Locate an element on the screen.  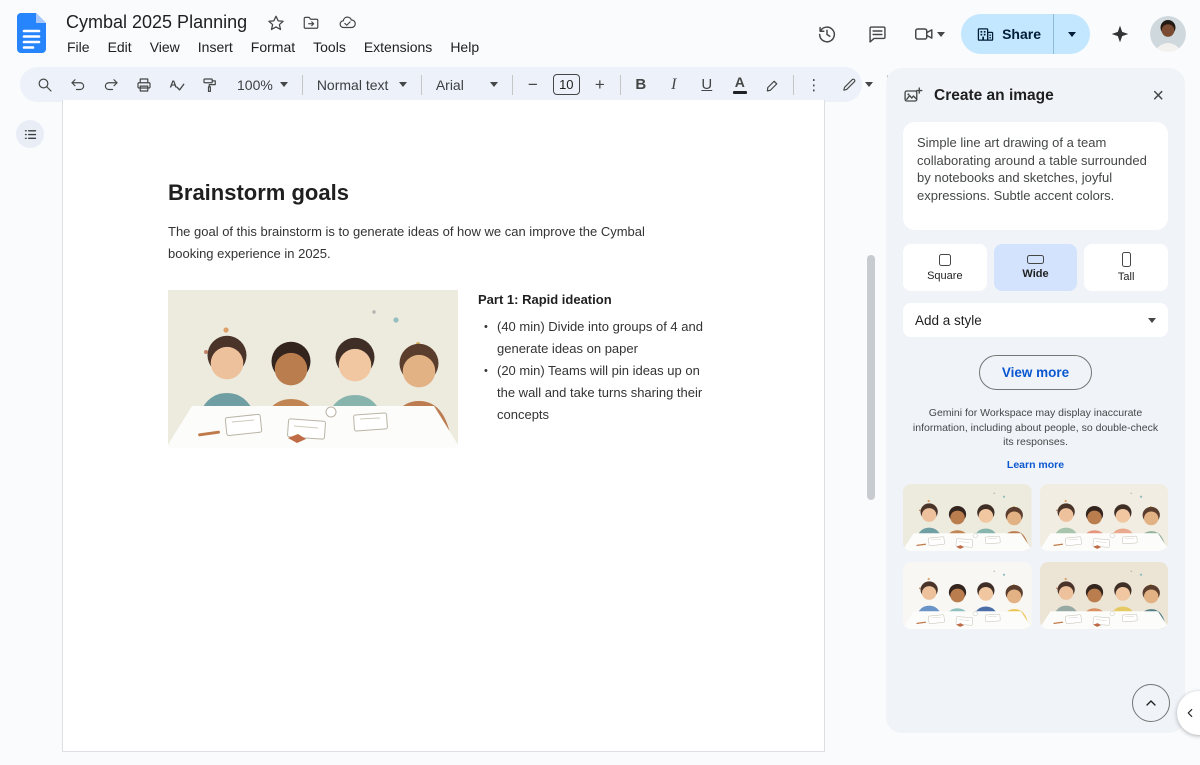
doc-inline-image is located at coordinates (313, 369).